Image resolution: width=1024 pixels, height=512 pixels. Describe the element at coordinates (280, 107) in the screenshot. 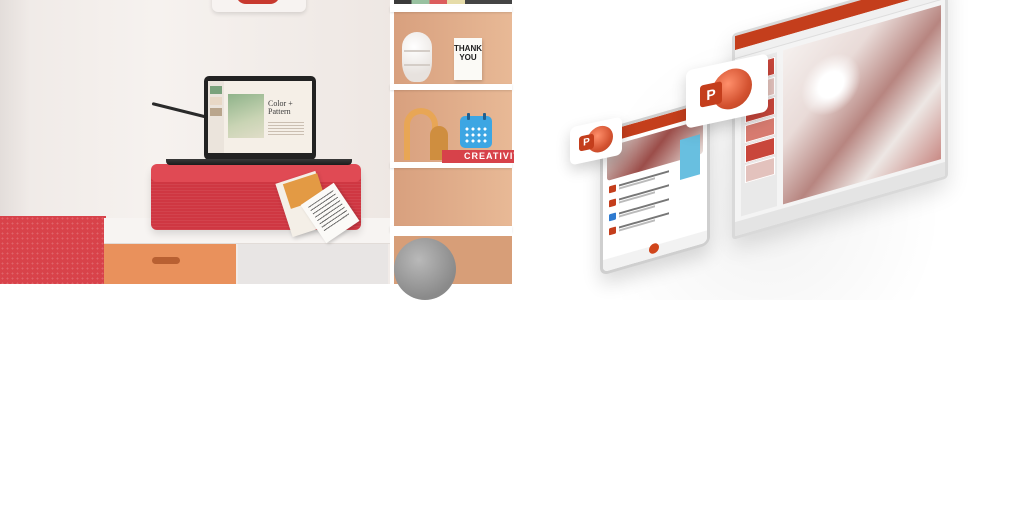

I see `slide-title: Color + Pattern` at that location.